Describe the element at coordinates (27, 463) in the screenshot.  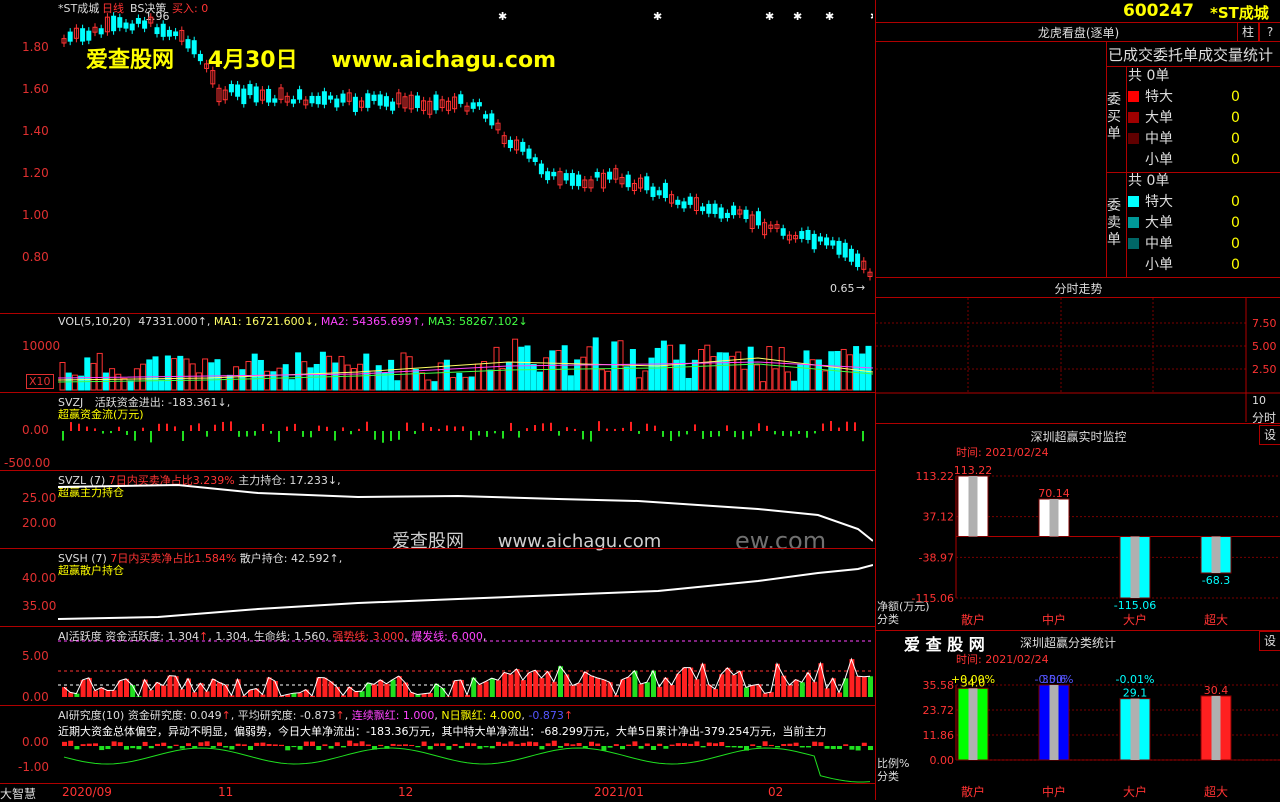
I see `svzj-tick: -500.00` at that location.